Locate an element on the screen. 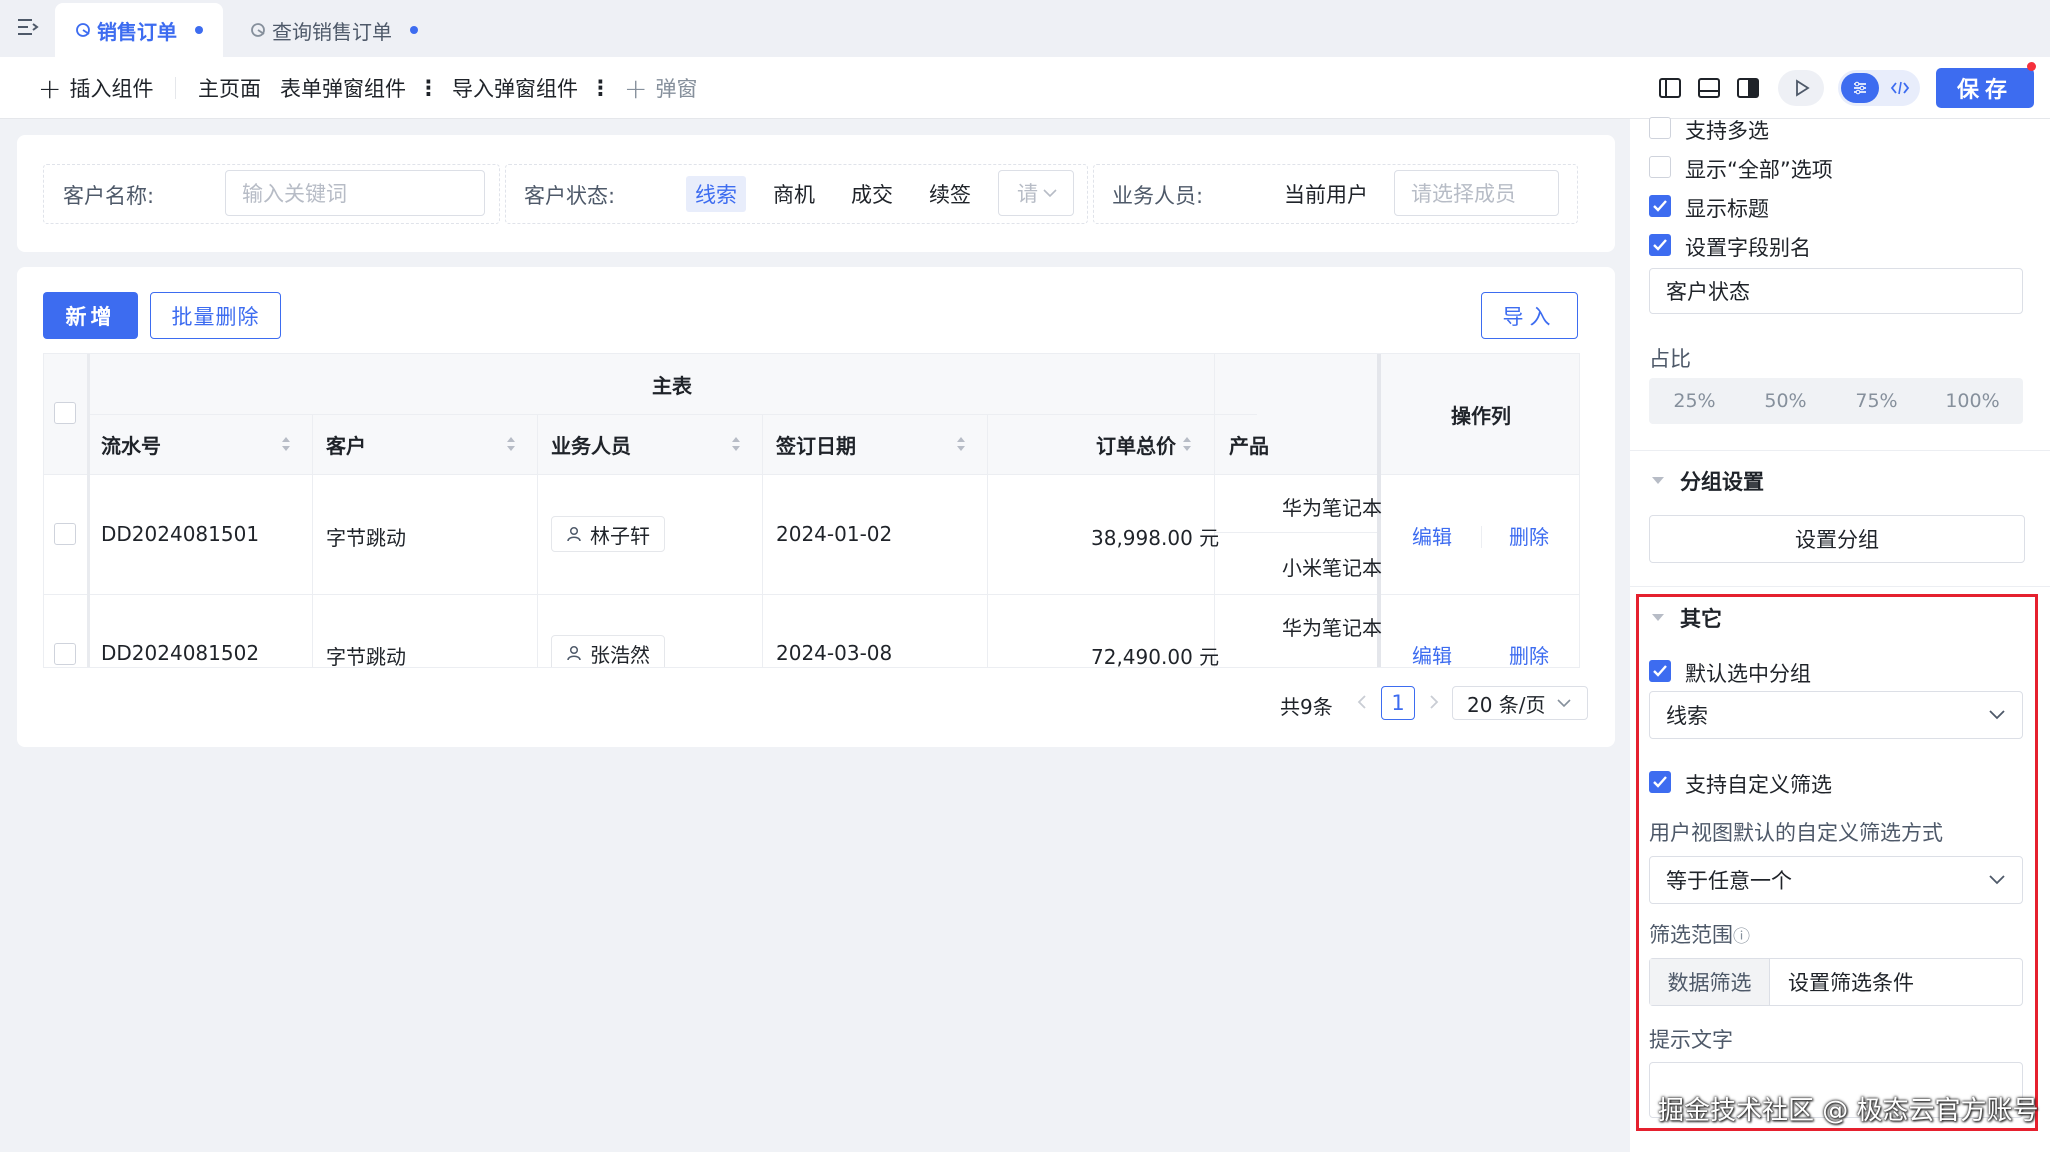 The height and width of the screenshot is (1152, 2050). status-option-clue: 线索 is located at coordinates (716, 194).